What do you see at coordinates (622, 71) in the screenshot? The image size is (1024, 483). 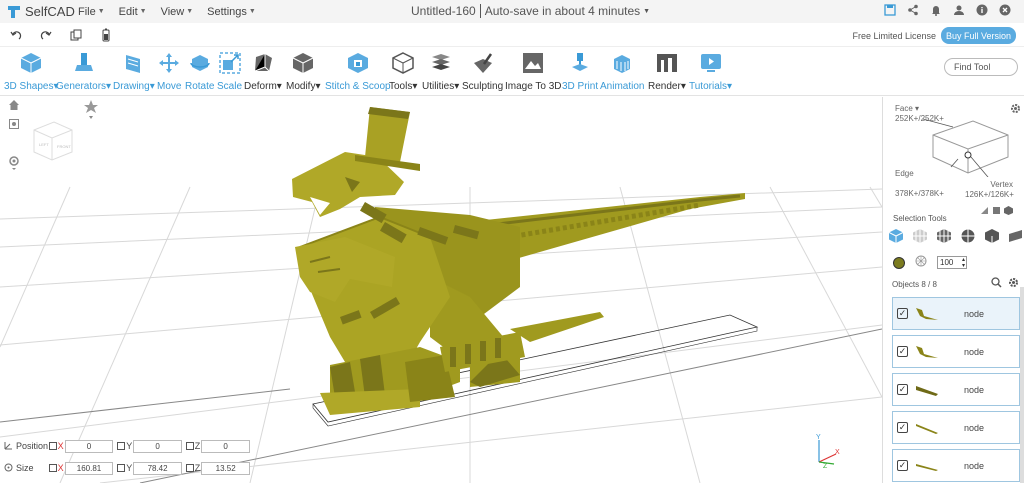 I see `tool-animation: Animation` at bounding box center [622, 71].